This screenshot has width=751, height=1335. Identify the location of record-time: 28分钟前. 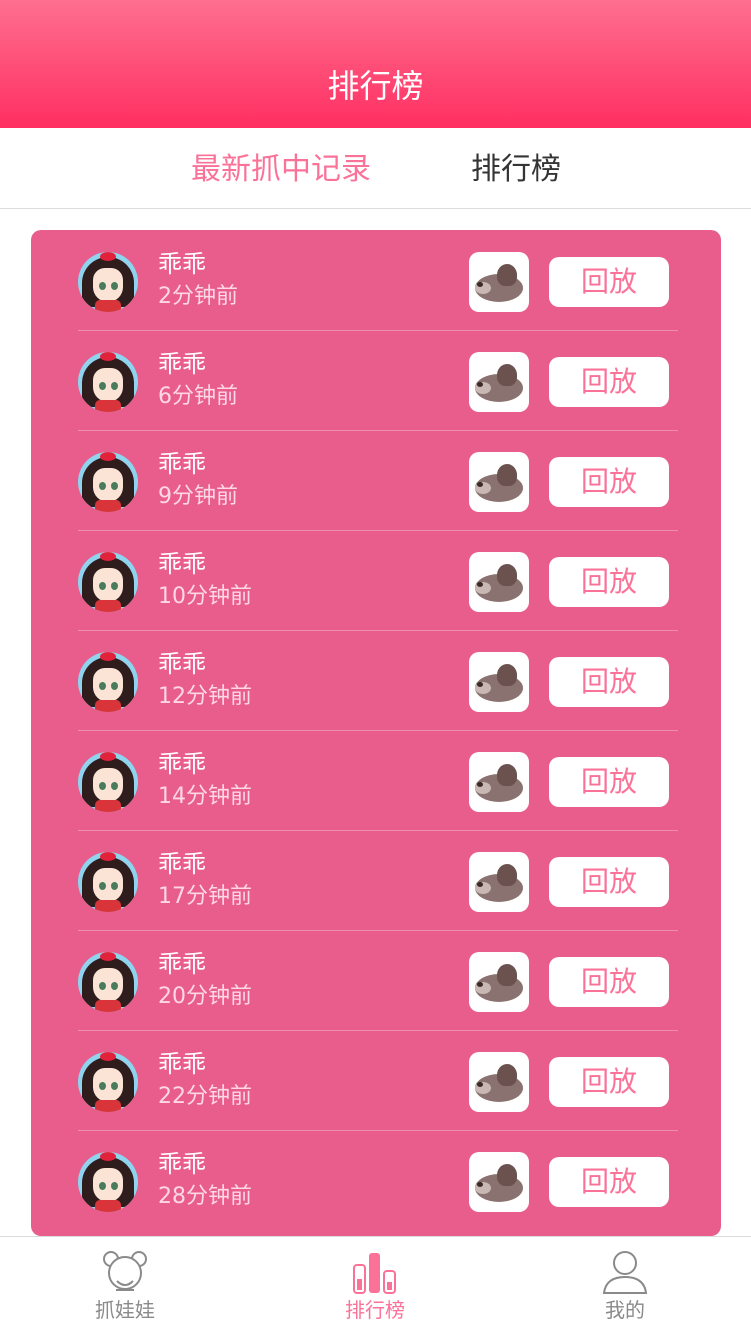
(205, 1196).